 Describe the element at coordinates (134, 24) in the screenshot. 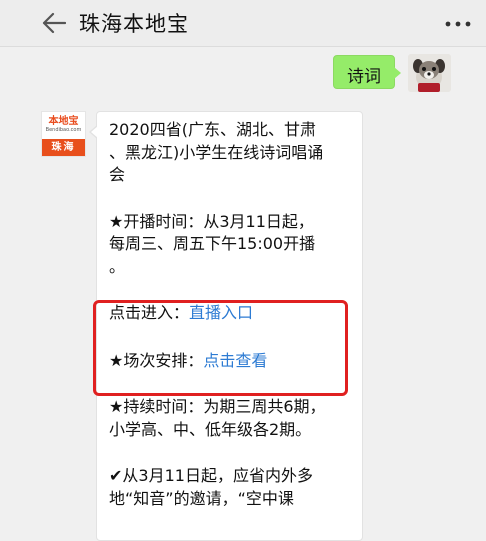

I see `chat-title: 珠海本地宝` at that location.